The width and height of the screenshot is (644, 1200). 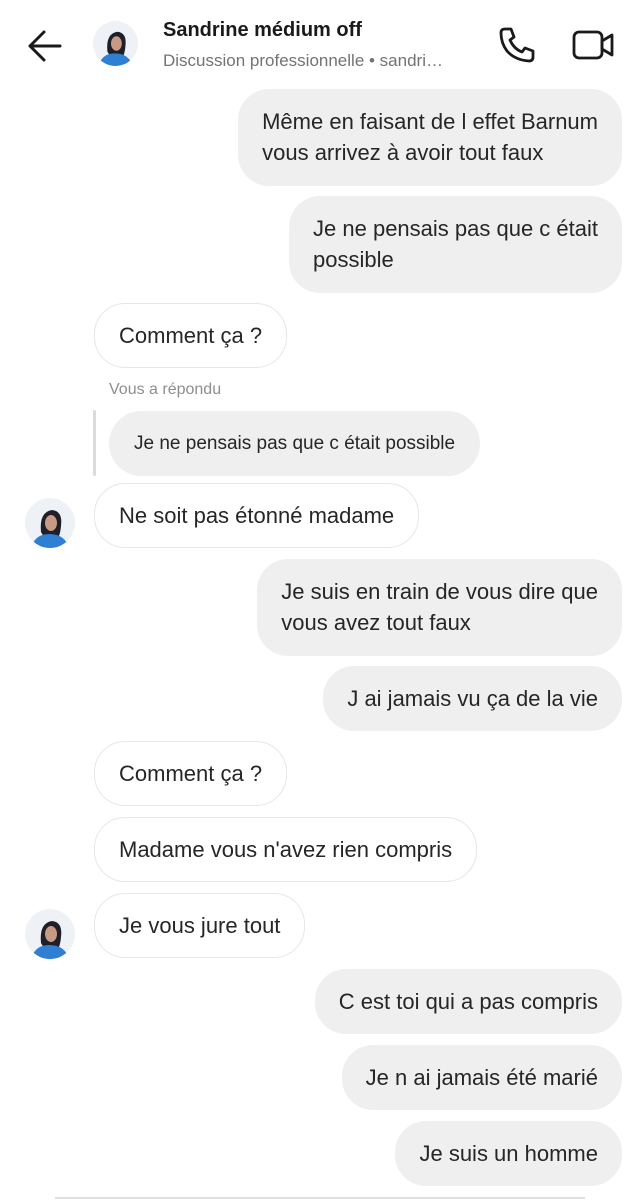 What do you see at coordinates (94, 443) in the screenshot?
I see `reply-indicator` at bounding box center [94, 443].